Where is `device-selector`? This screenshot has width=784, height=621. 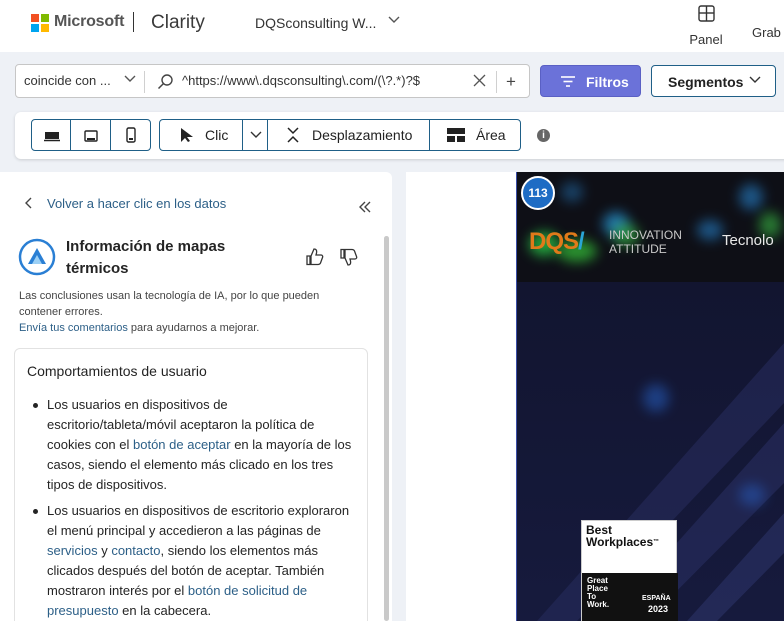
device-selector is located at coordinates (91, 135).